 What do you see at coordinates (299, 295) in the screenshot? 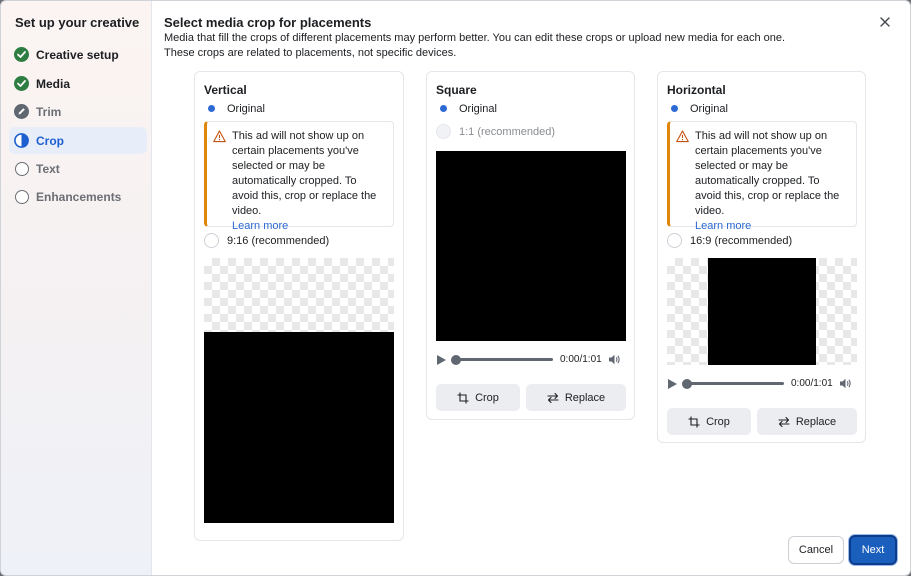
I see `crop-preview-background` at bounding box center [299, 295].